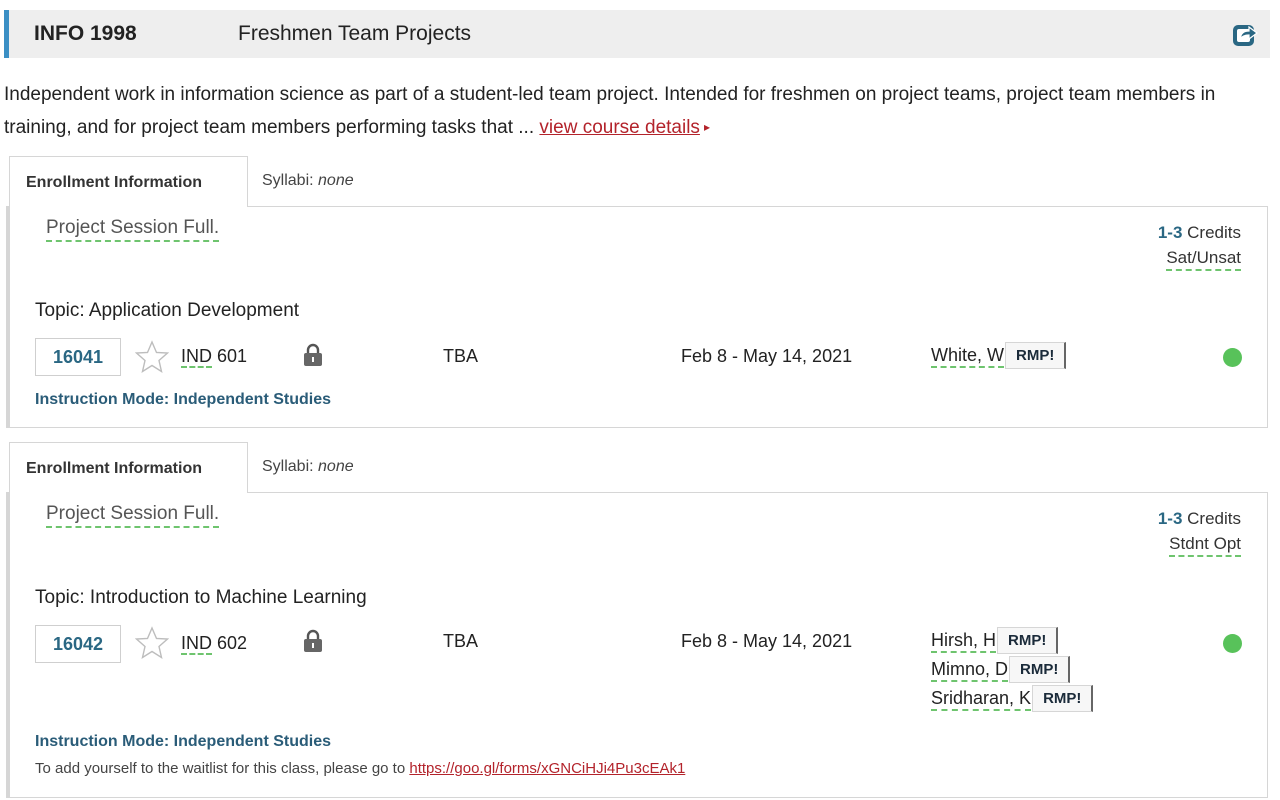  I want to click on component: IND 601, so click(214, 357).